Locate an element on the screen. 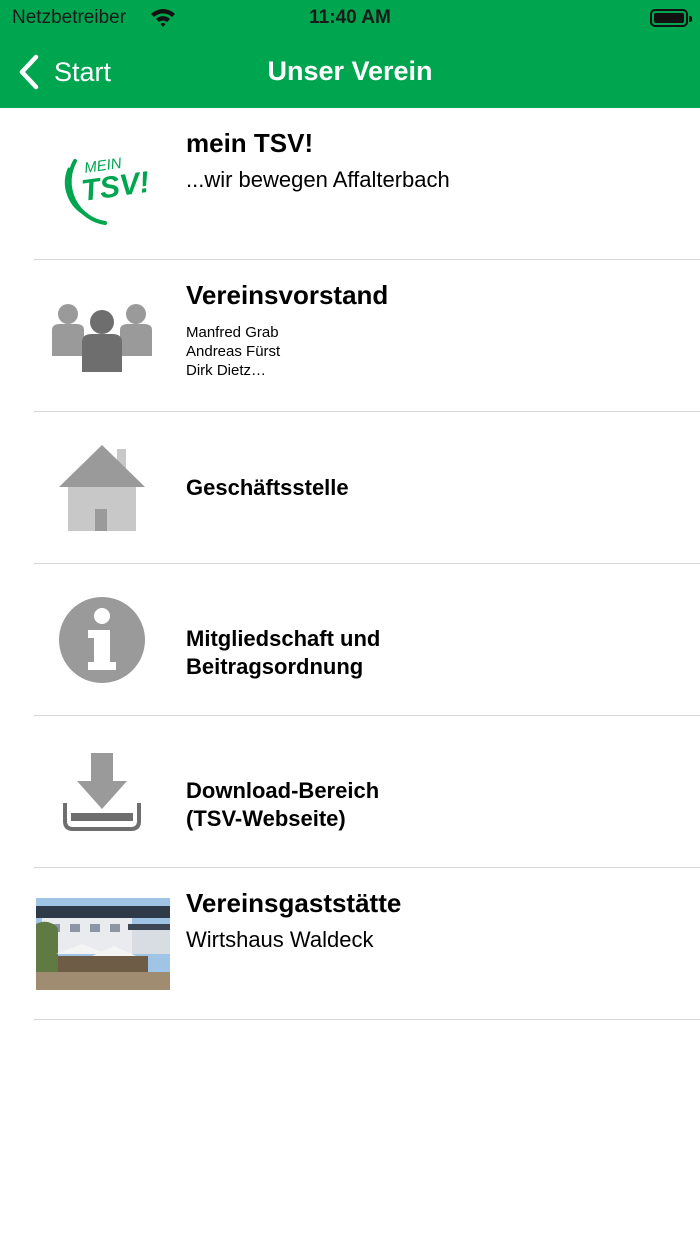 The image size is (700, 1244). battery-icon is located at coordinates (671, 18).